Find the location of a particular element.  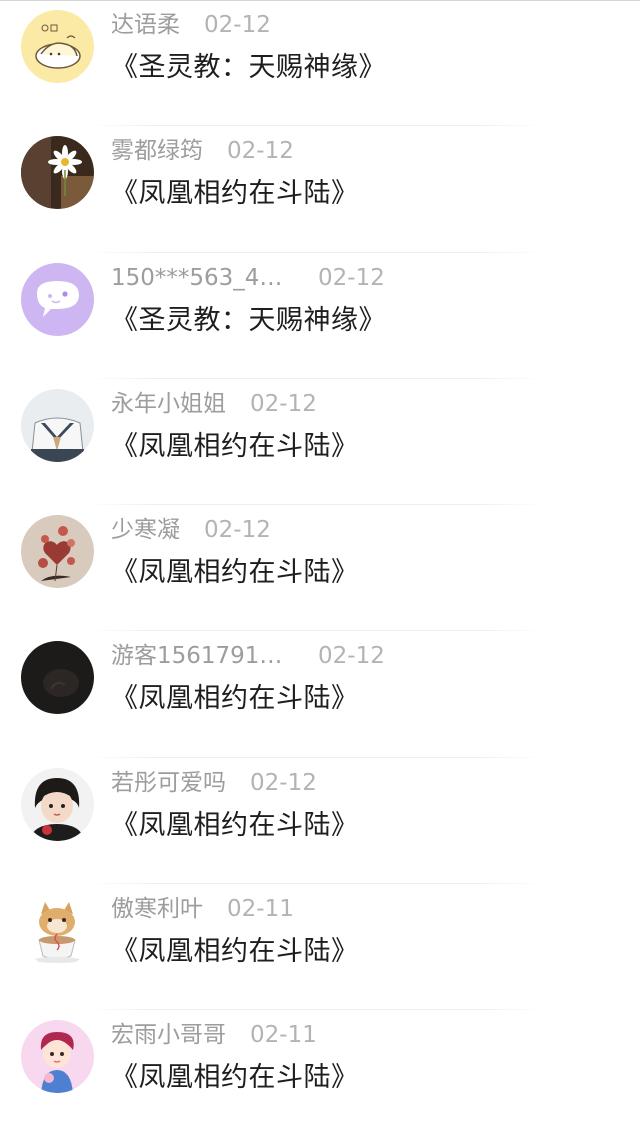

username: 宏雨小哥哥 is located at coordinates (168, 1035).